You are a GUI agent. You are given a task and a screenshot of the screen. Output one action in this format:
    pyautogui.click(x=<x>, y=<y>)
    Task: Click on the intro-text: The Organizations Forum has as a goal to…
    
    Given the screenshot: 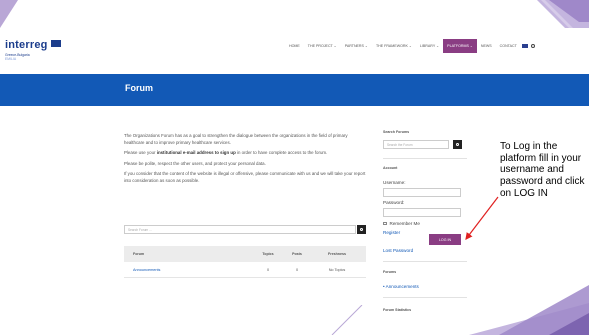 What is the action you would take?
    pyautogui.click(x=236, y=139)
    